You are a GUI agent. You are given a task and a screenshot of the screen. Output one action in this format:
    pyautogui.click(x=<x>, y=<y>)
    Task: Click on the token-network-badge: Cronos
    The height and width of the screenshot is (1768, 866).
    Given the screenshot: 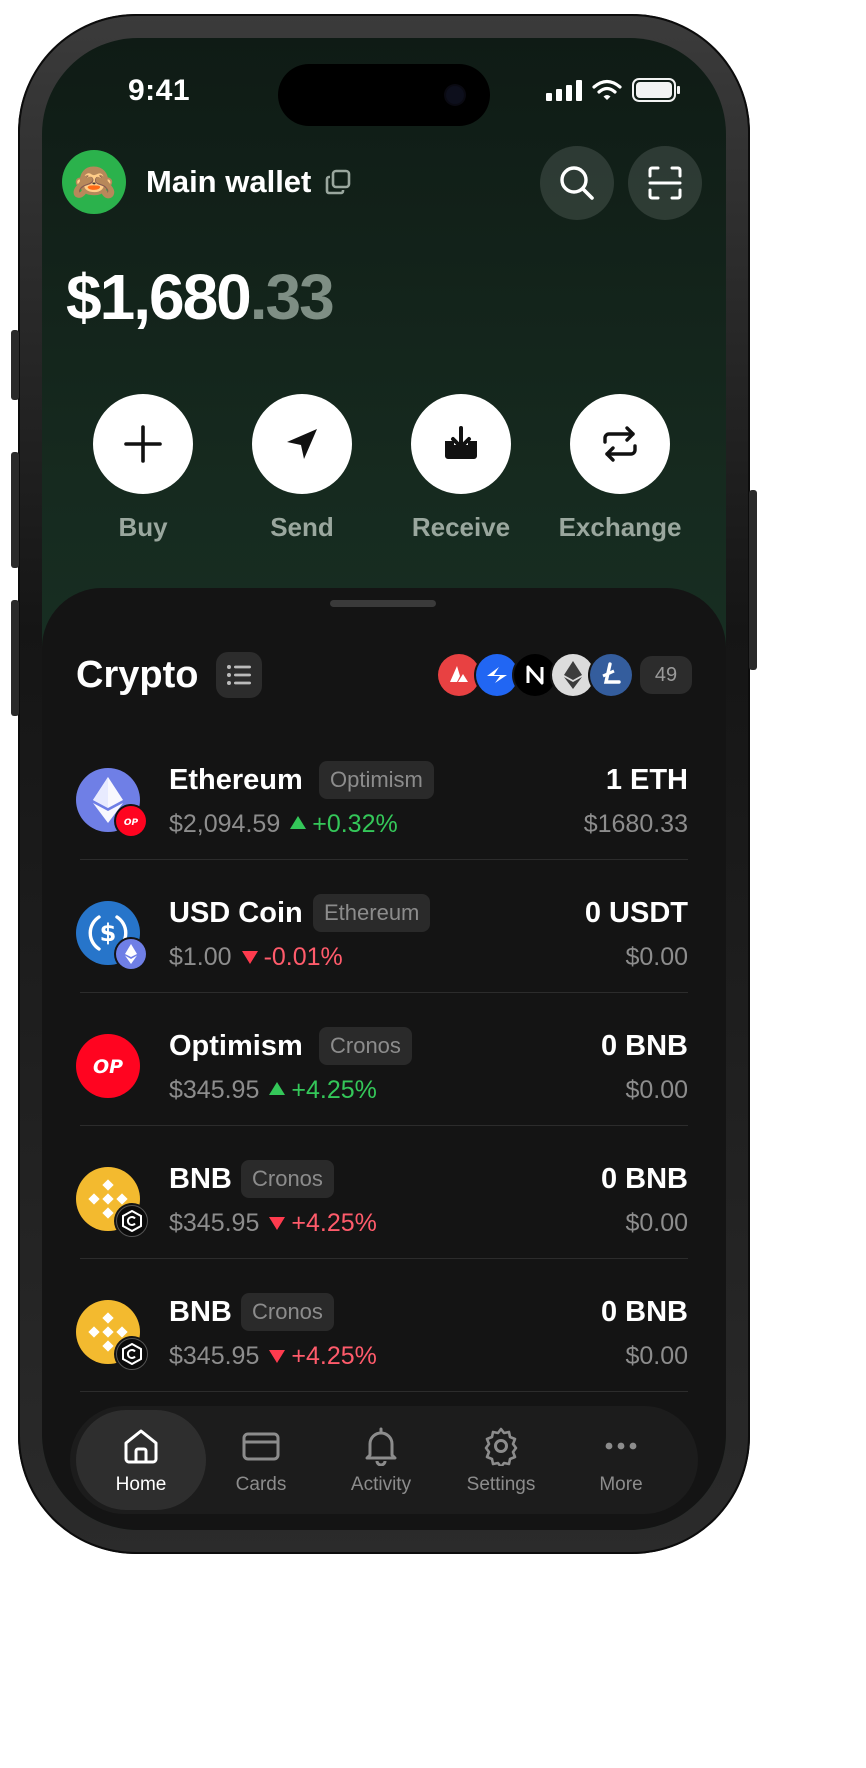 What is the action you would take?
    pyautogui.click(x=365, y=1046)
    